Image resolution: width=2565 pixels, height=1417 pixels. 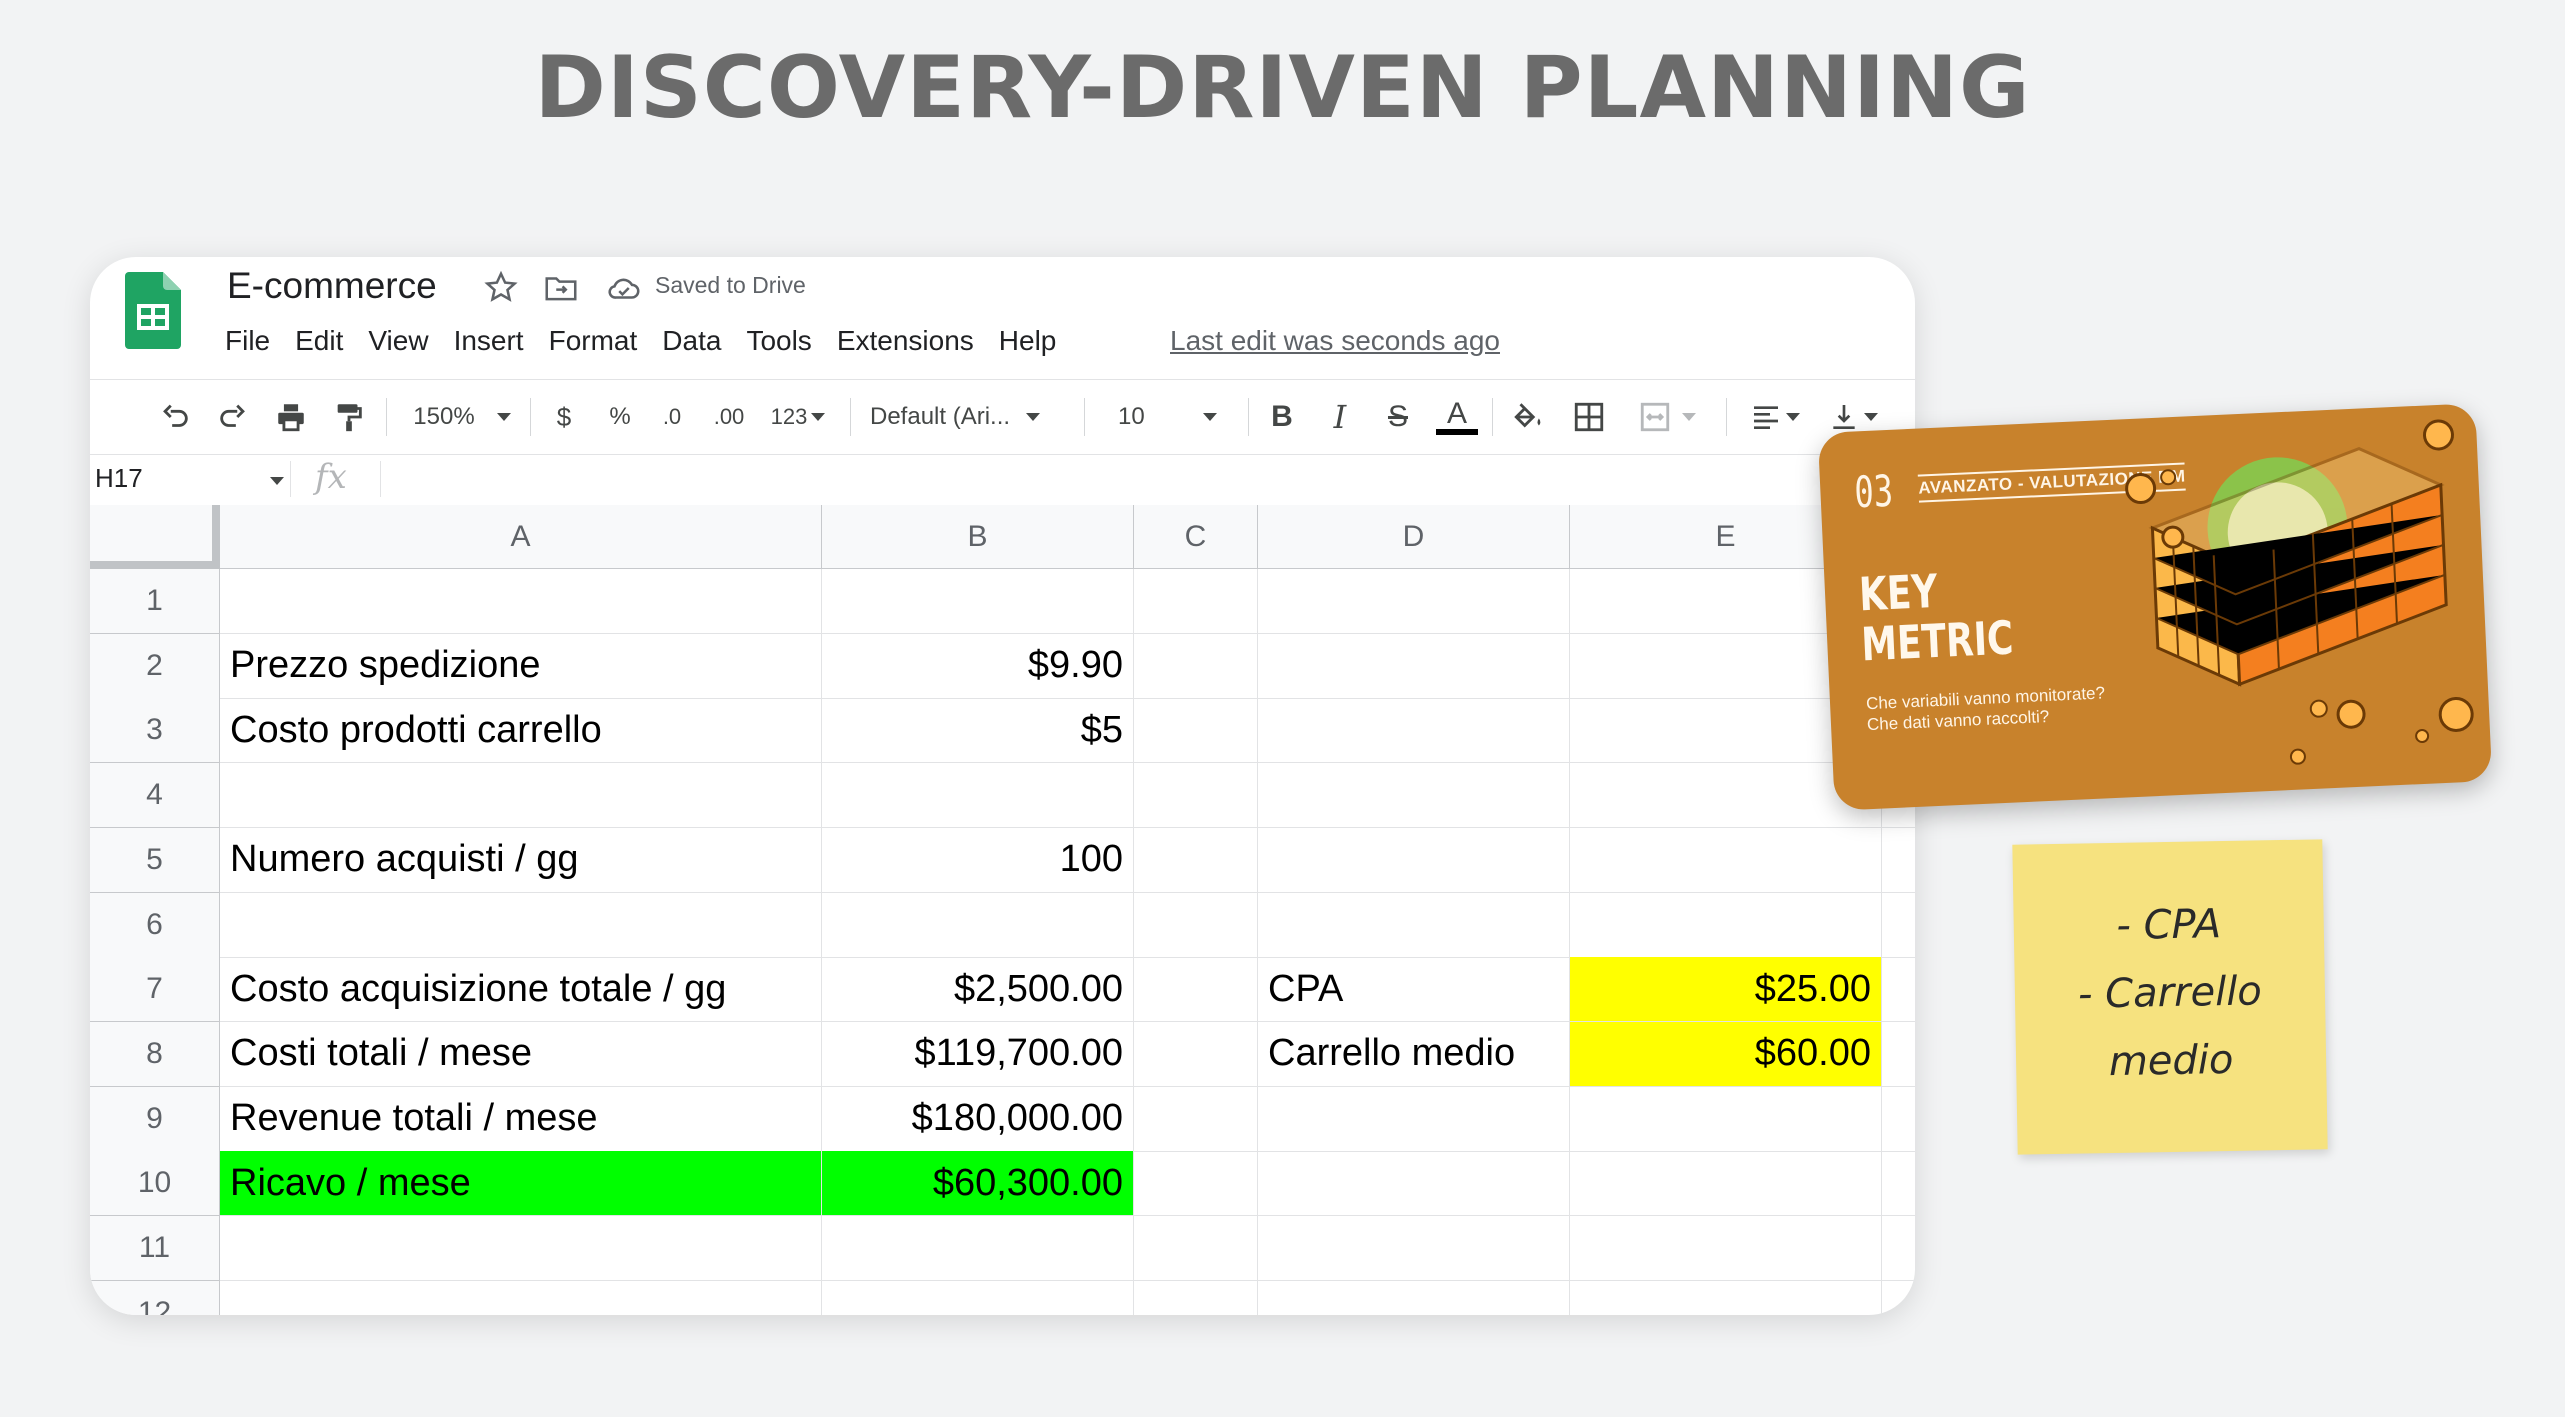 I want to click on cell-b: $60,300.00, so click(x=978, y=1184).